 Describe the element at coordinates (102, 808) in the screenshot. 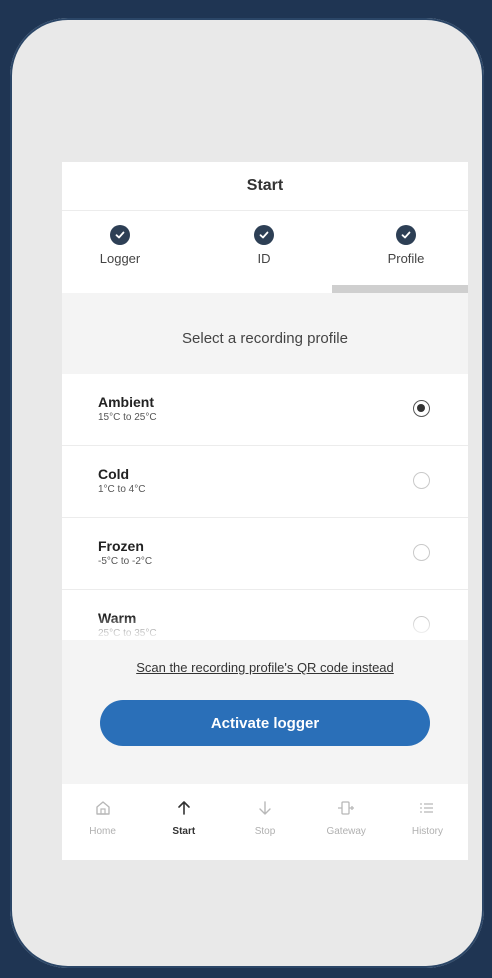

I see `home-icon` at that location.